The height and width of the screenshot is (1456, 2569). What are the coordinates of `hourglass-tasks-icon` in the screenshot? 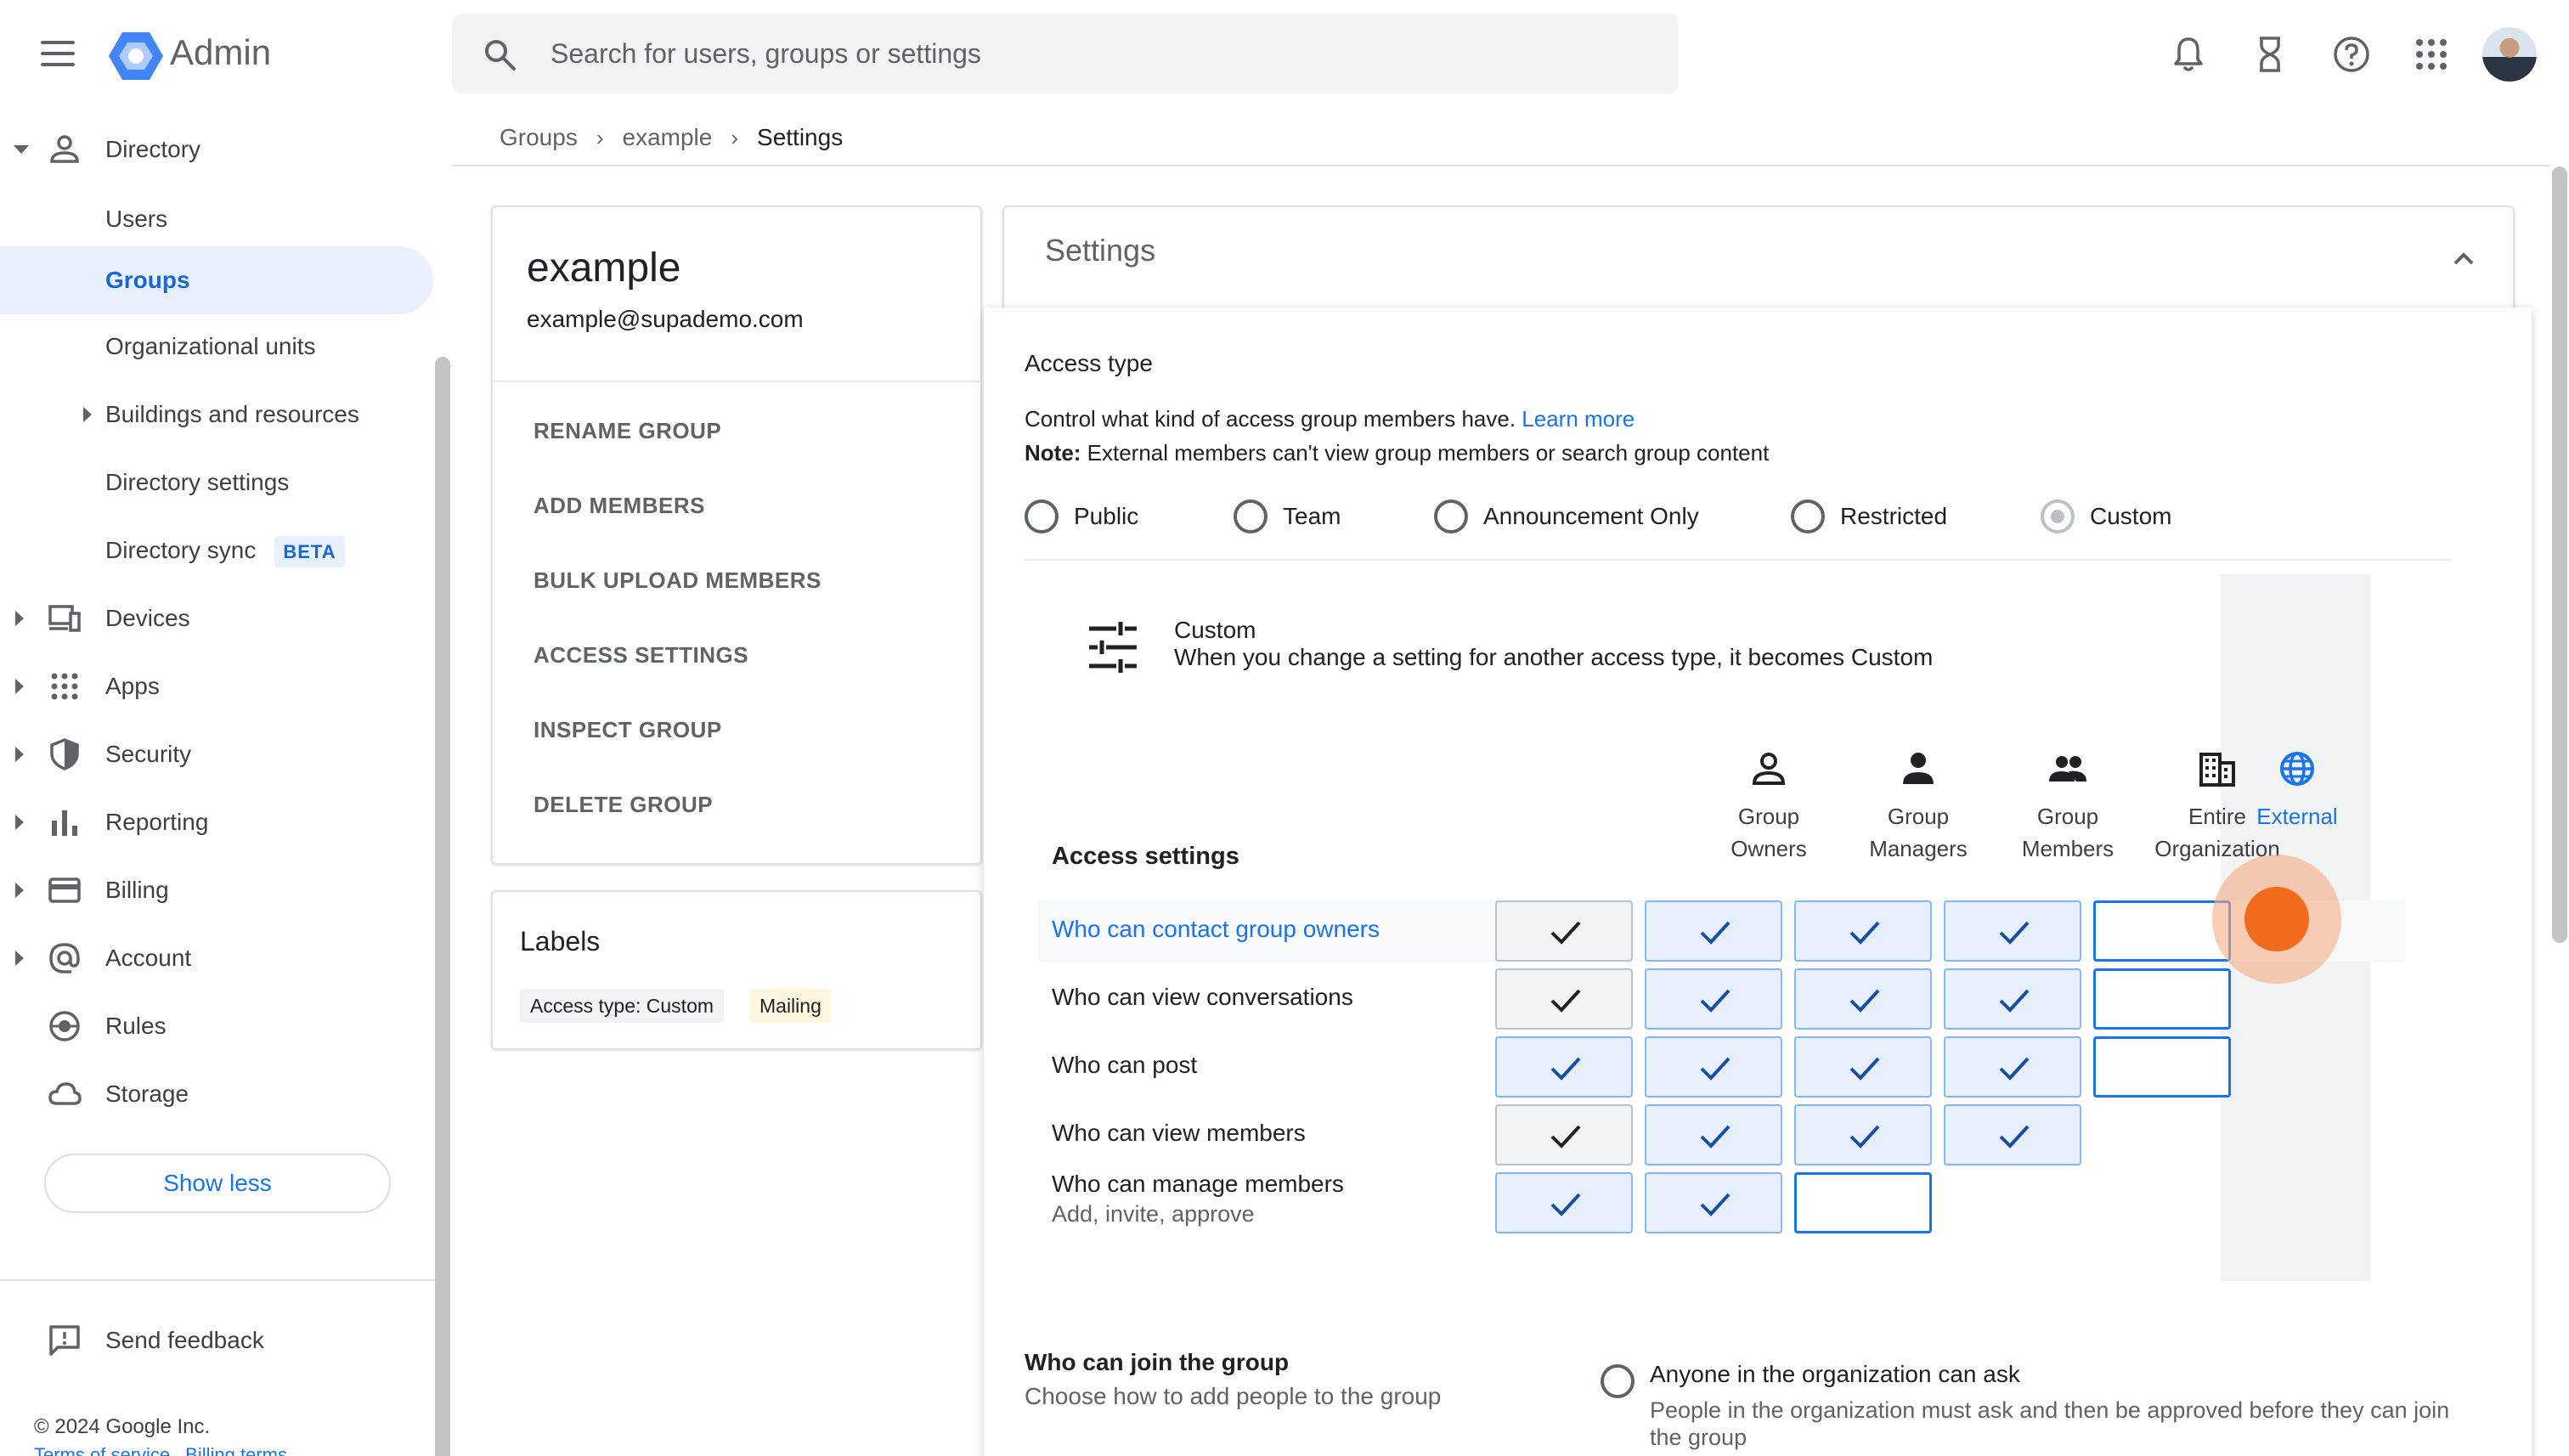 It's located at (2270, 54).